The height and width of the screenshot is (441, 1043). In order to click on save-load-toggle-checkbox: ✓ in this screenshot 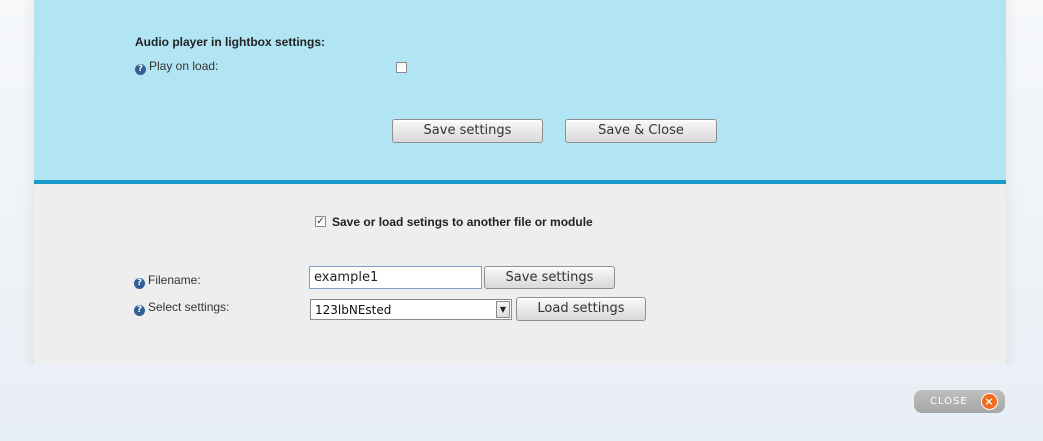, I will do `click(320, 221)`.